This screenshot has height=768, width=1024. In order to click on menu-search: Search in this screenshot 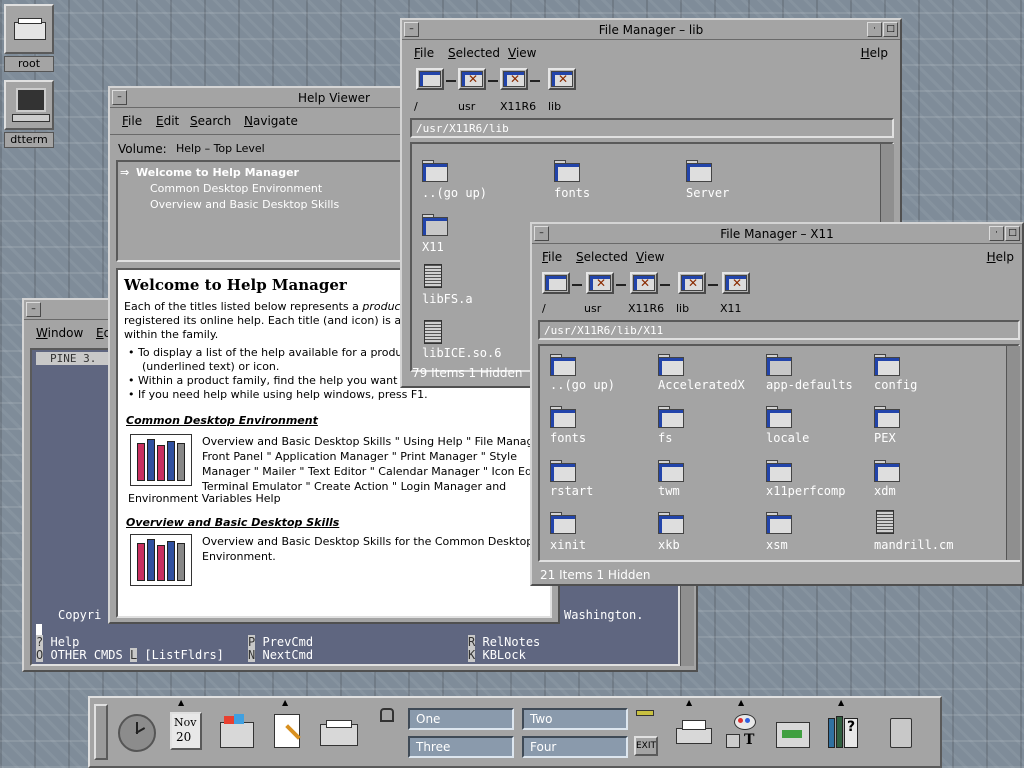, I will do `click(210, 121)`.